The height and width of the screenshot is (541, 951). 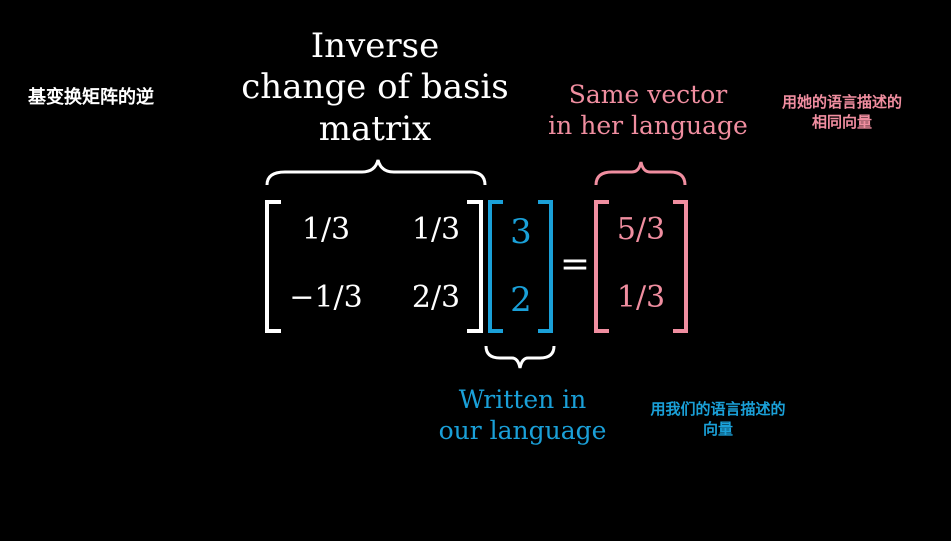 What do you see at coordinates (641, 229) in the screenshot?
I see `her-vector-entry-1: 5/3` at bounding box center [641, 229].